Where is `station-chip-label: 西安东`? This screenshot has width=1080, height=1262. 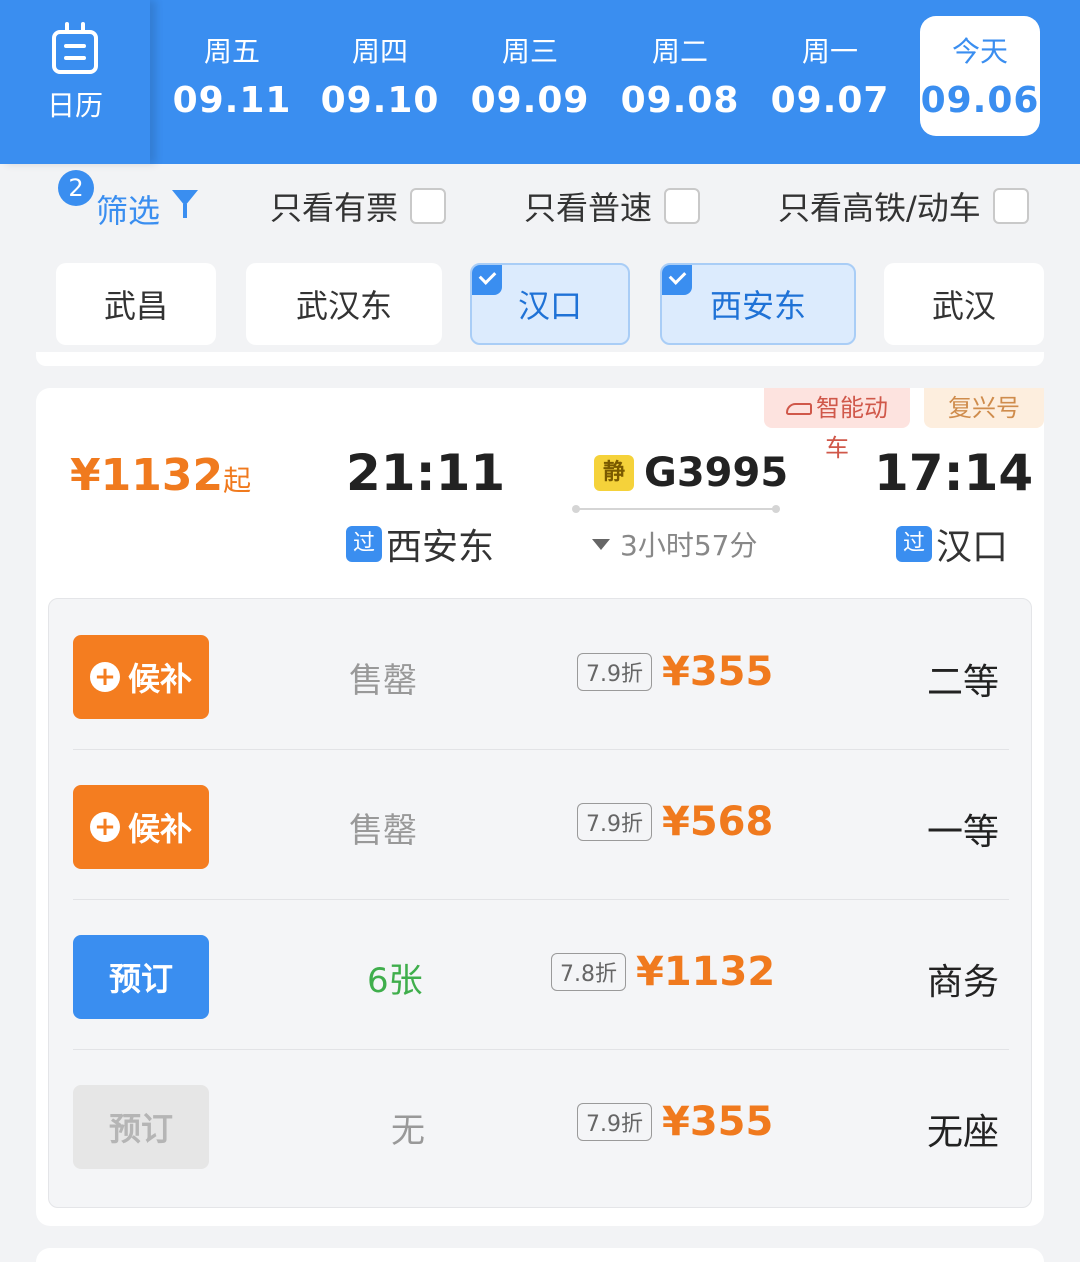 station-chip-label: 西安东 is located at coordinates (757, 306).